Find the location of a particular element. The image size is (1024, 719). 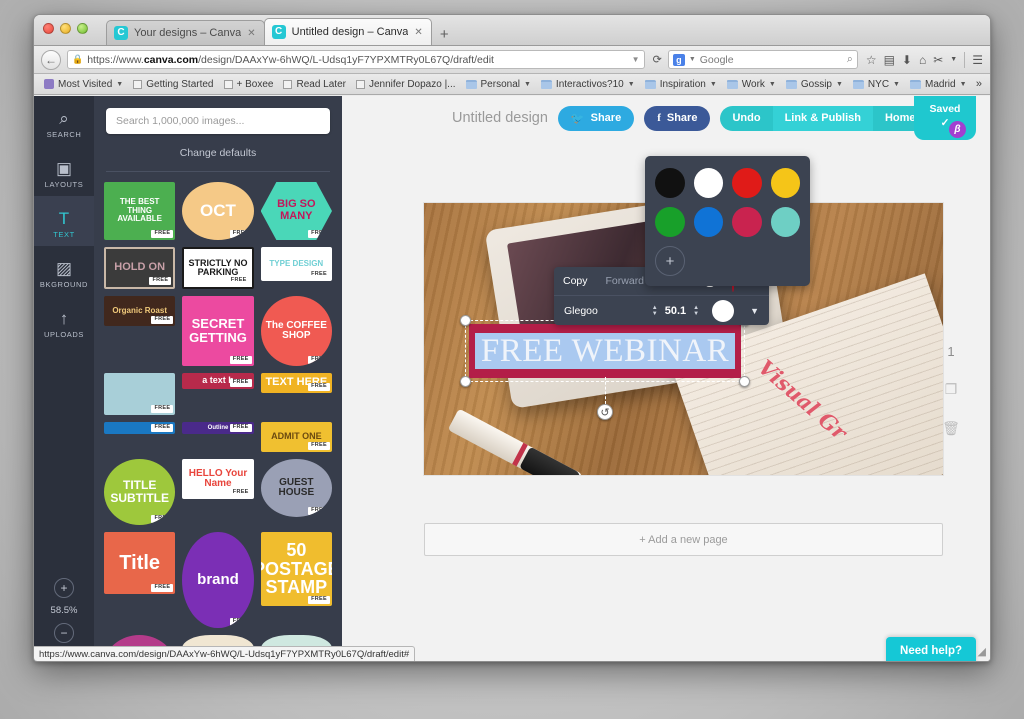

selected-text-element: FREE WEBINAR ↺ is located at coordinates (605, 367).